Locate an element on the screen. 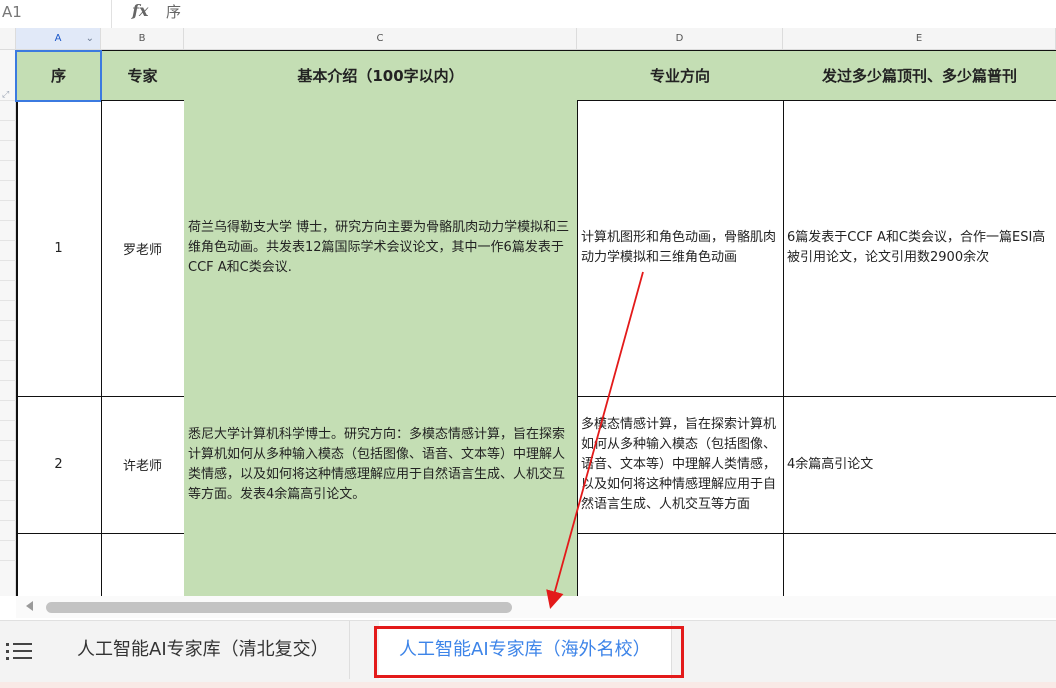 The width and height of the screenshot is (1056, 688). horizontal-scrollbar is located at coordinates (536, 607).